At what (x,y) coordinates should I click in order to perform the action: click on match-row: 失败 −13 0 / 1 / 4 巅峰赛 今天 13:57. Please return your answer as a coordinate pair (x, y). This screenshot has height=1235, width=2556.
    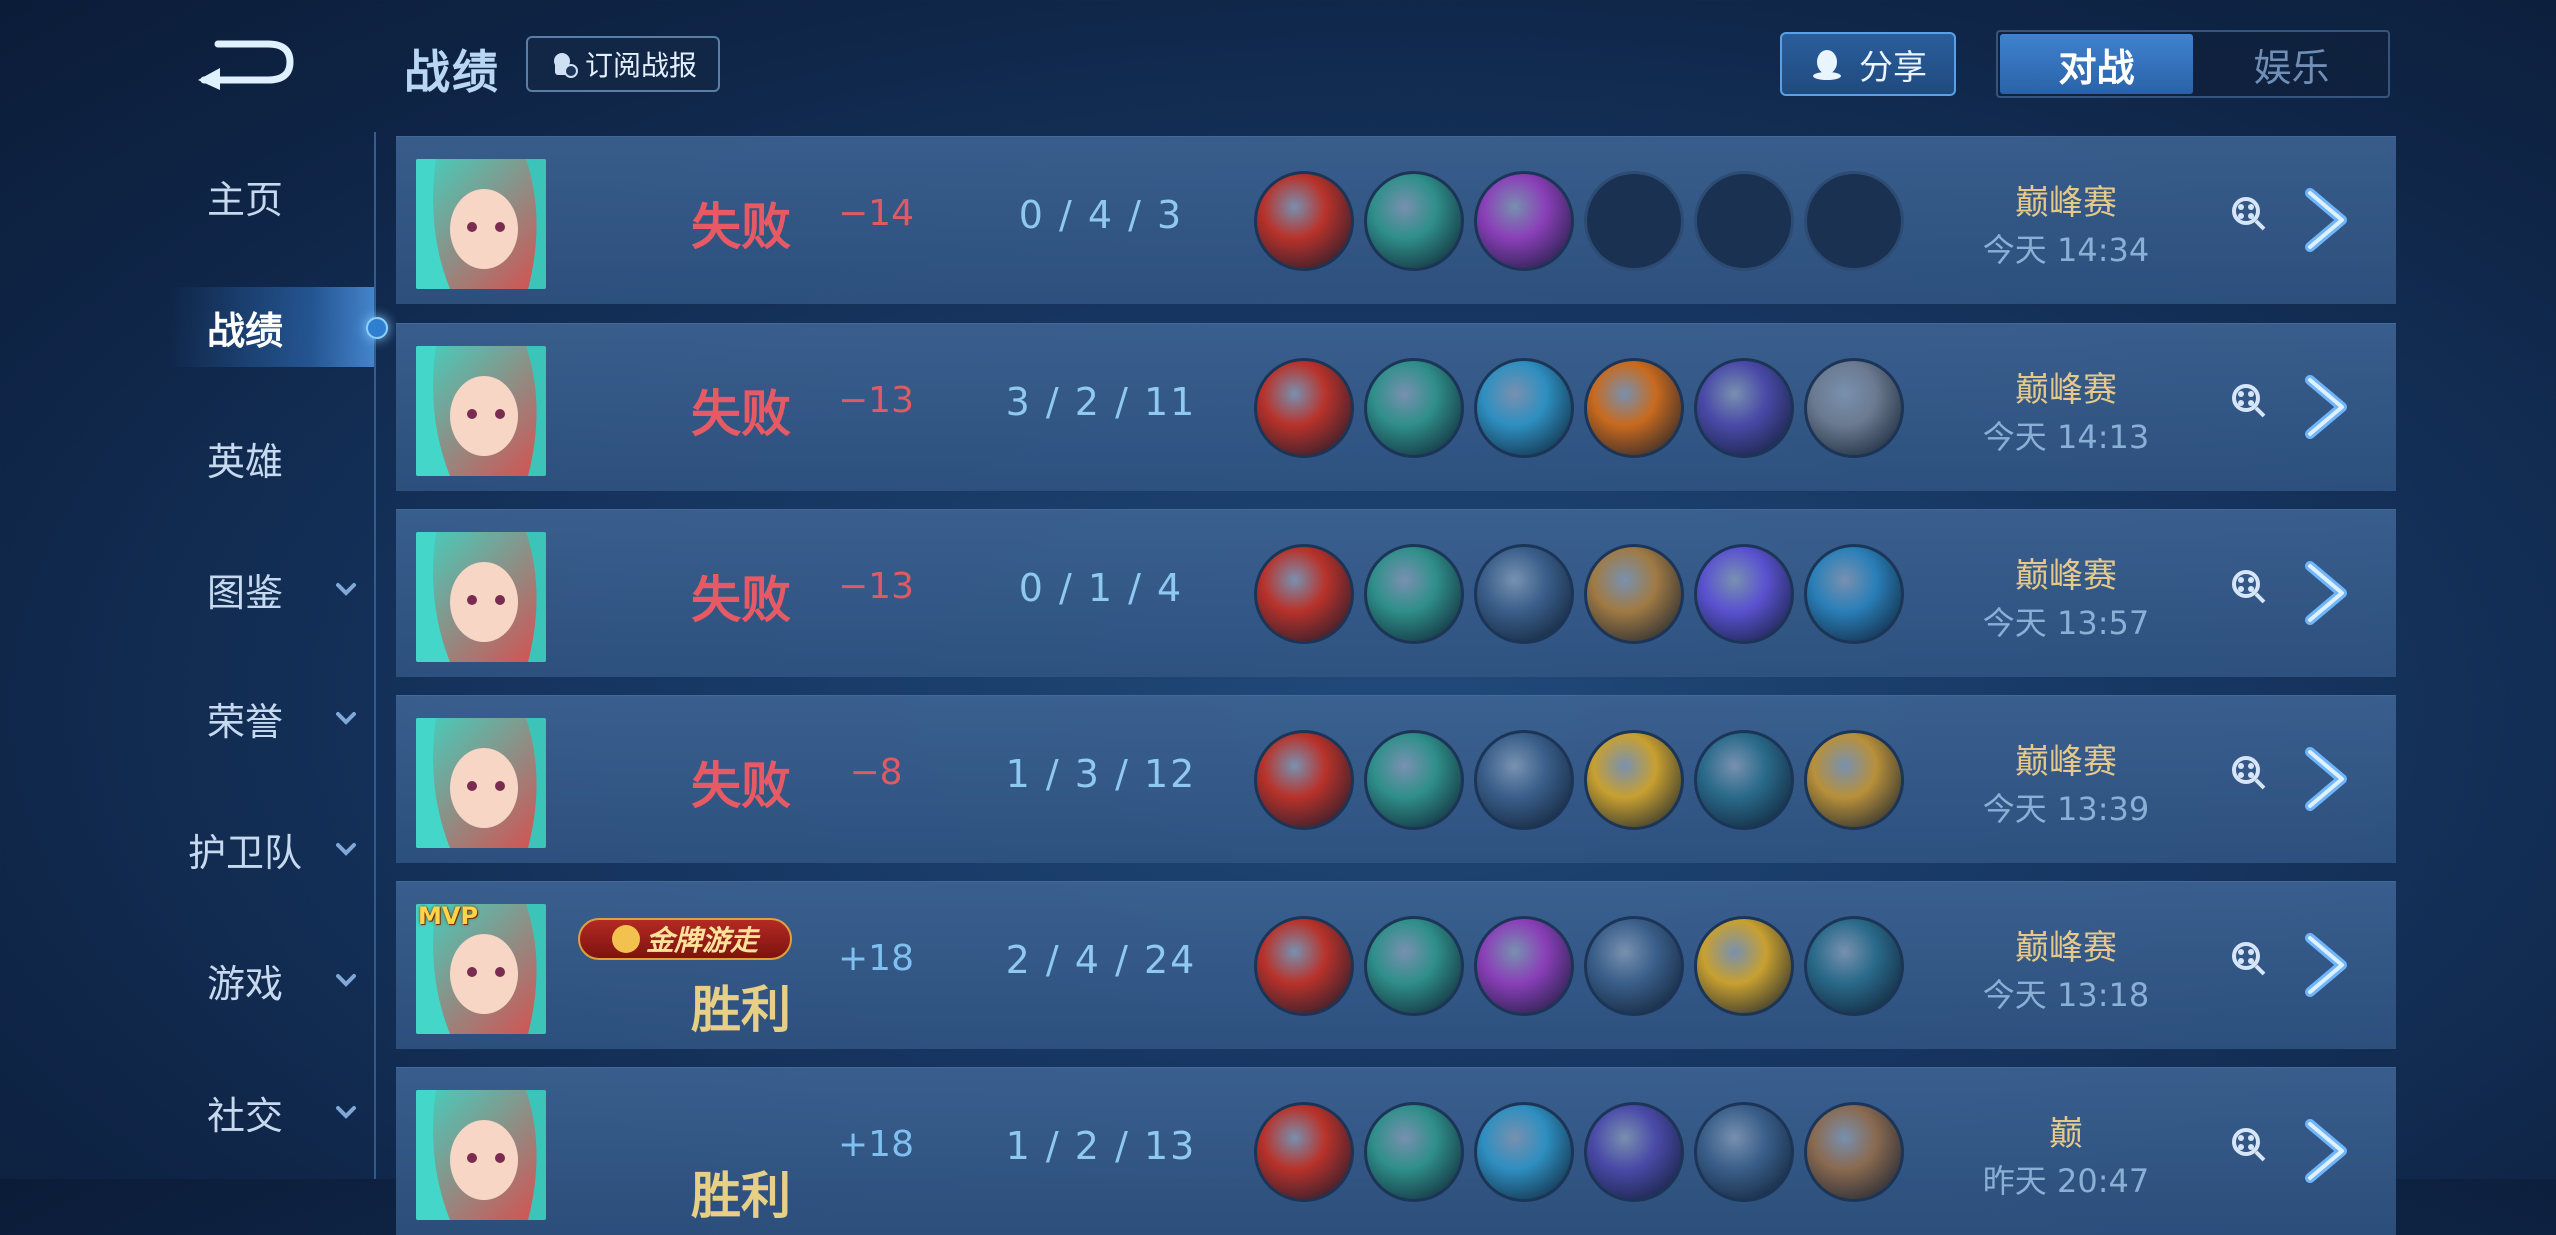
    Looking at the image, I should click on (1396, 593).